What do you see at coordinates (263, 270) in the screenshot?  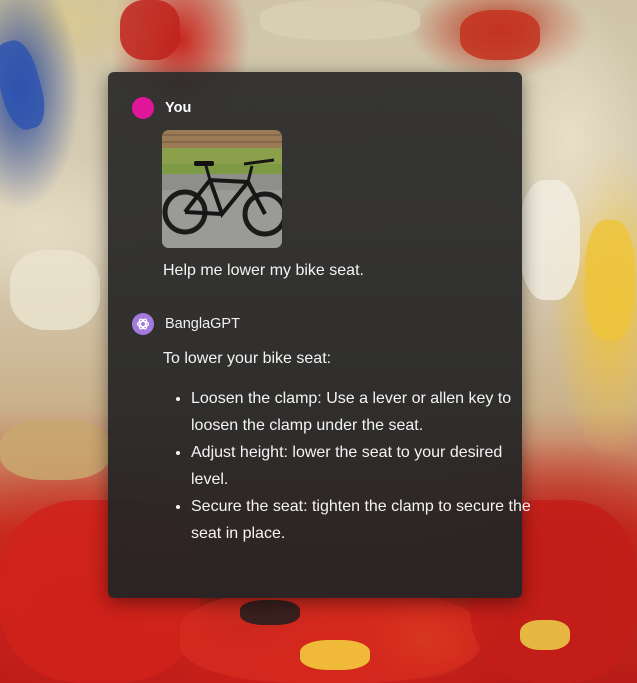 I see `user-message-text: Help me lower my bike seat.` at bounding box center [263, 270].